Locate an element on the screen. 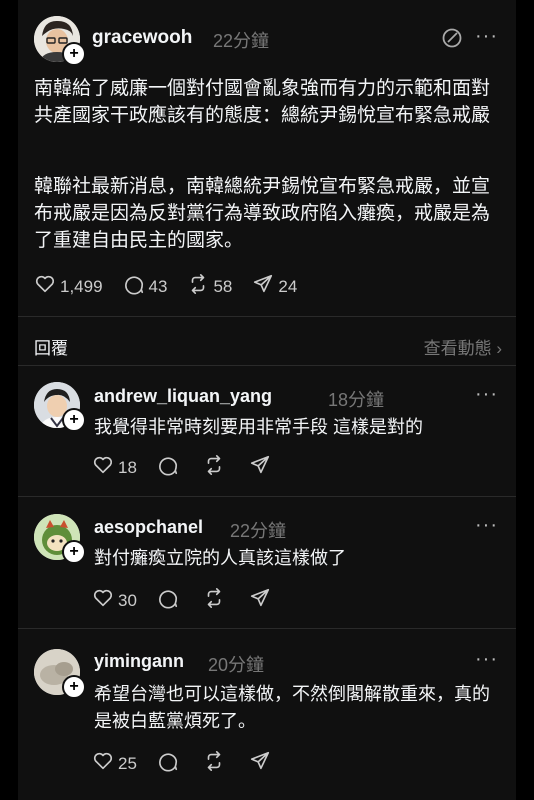 Image resolution: width=534 pixels, height=800 pixels. view-activity-link: 查看動態 › is located at coordinates (463, 346).